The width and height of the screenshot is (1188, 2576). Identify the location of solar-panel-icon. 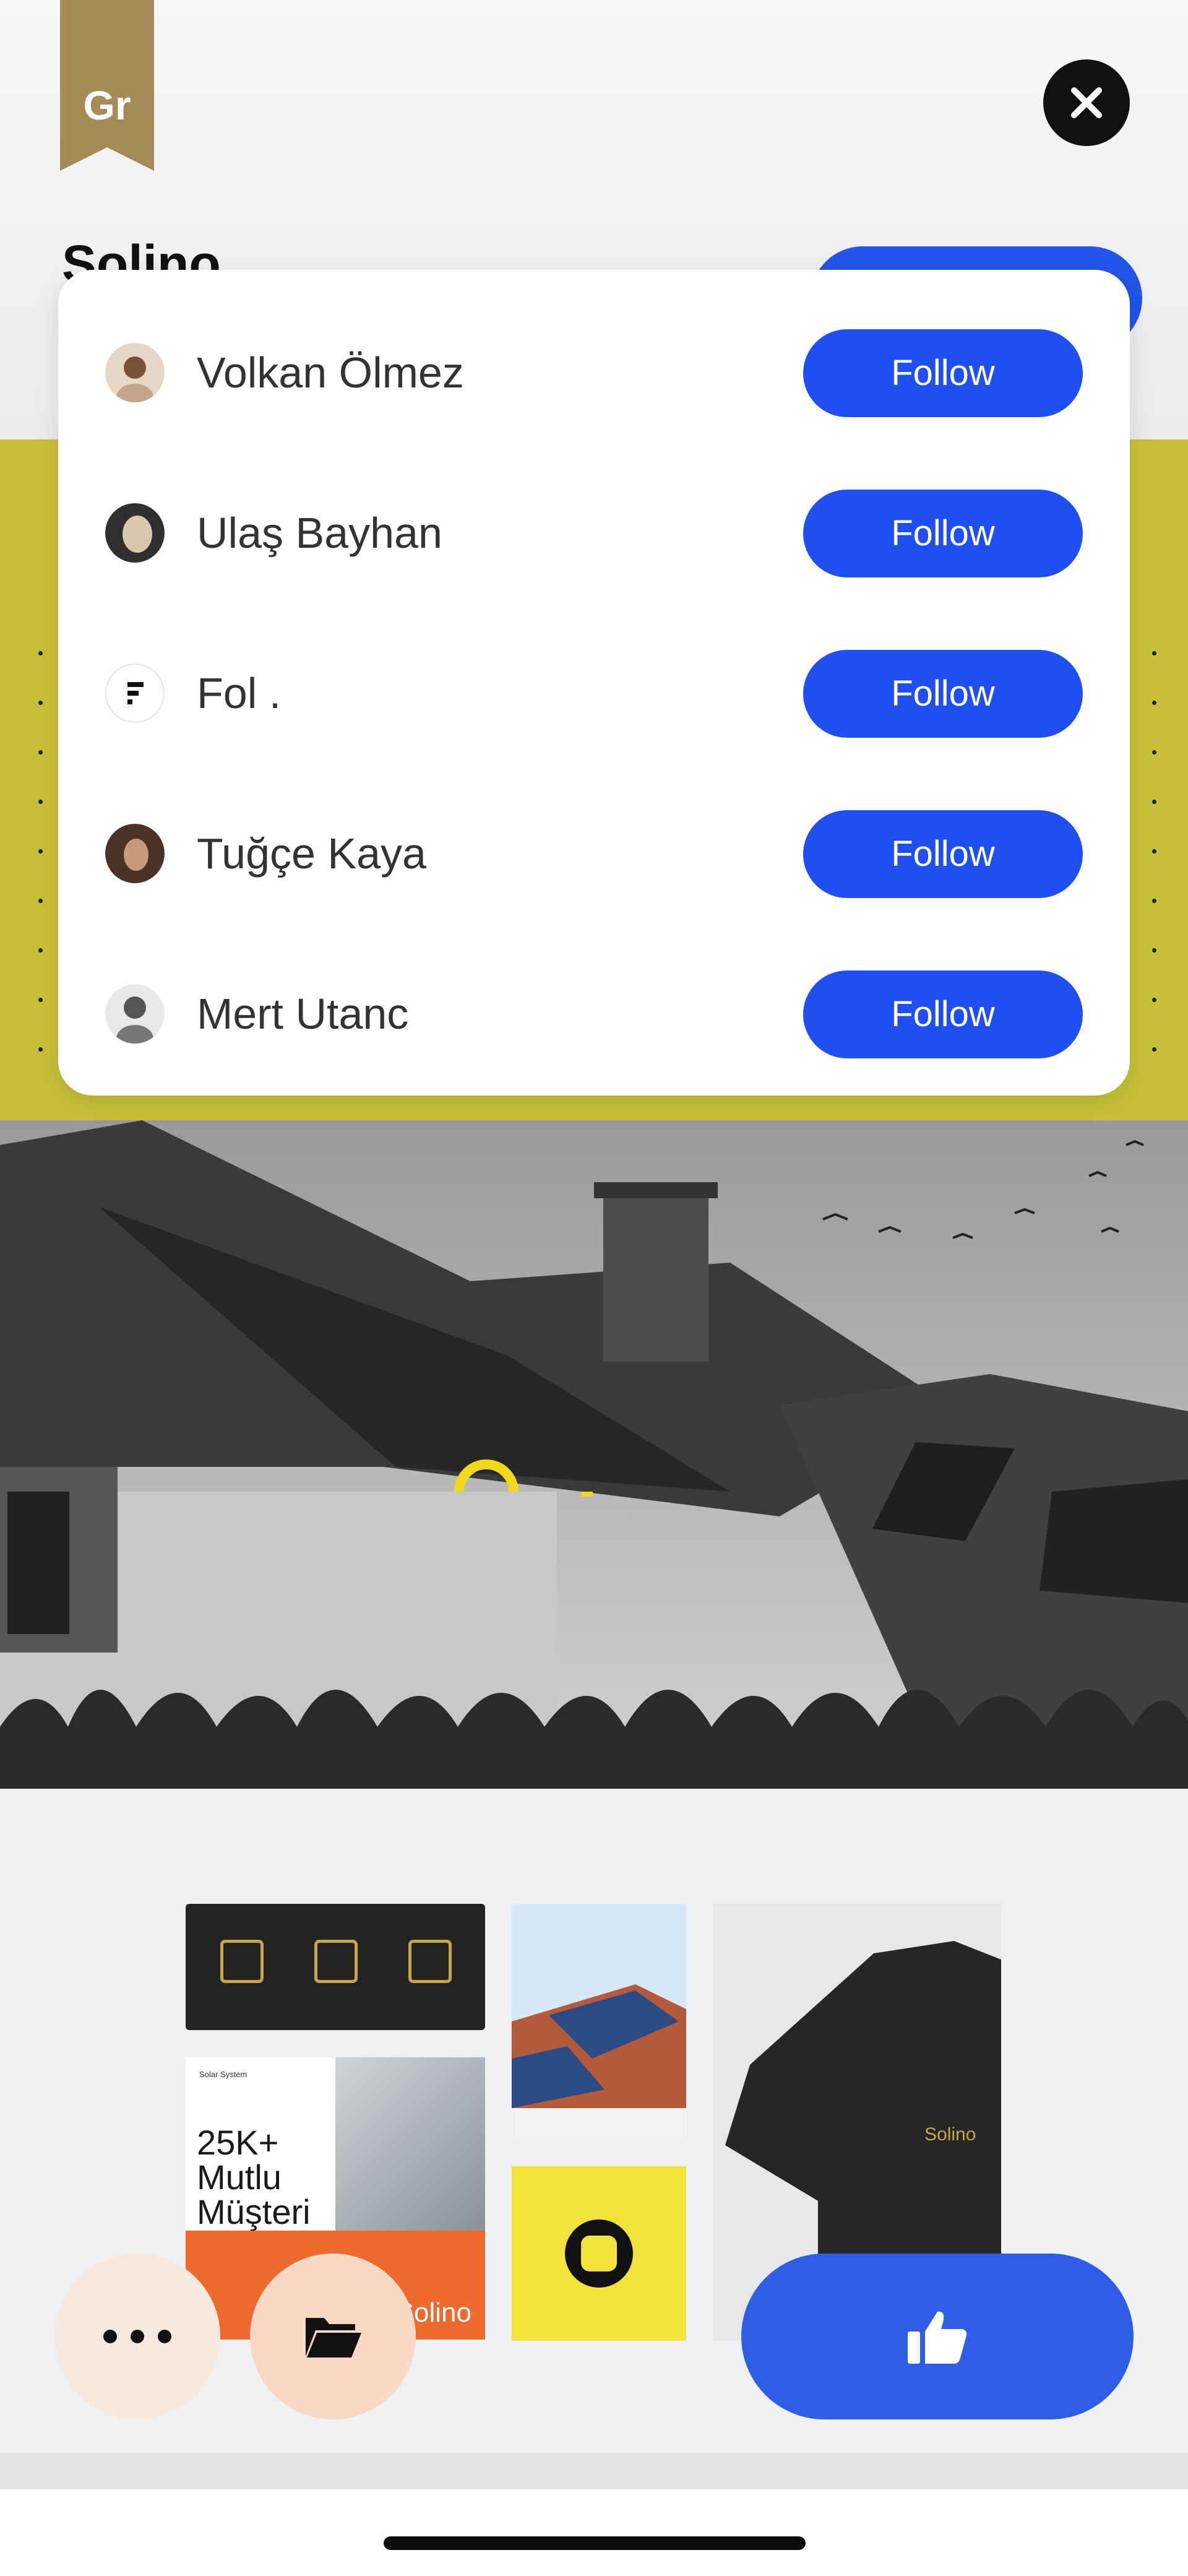
(242, 1961).